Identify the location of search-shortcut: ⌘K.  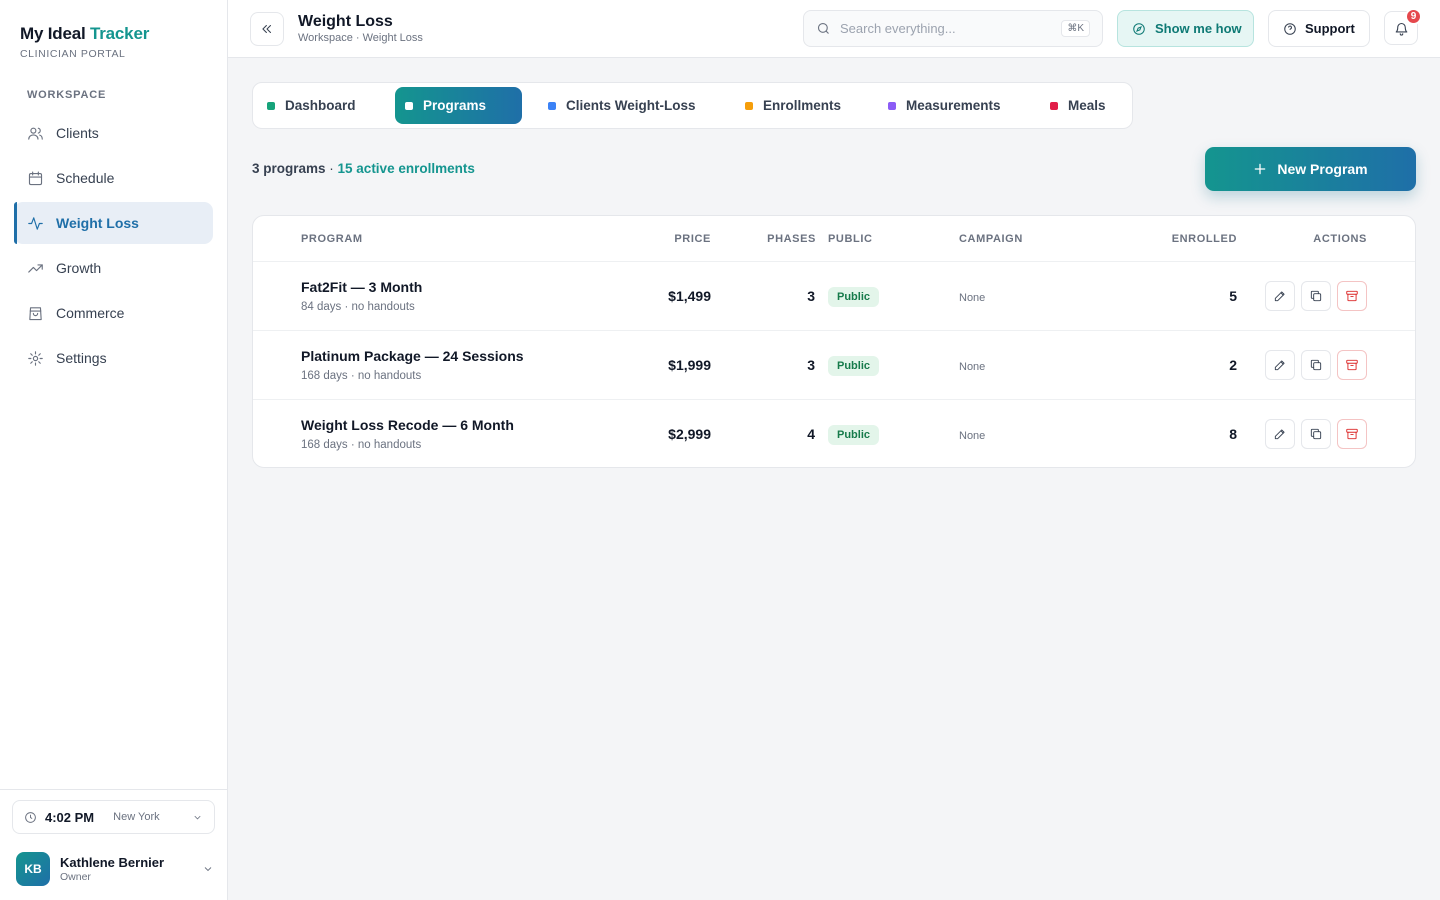
(1075, 28).